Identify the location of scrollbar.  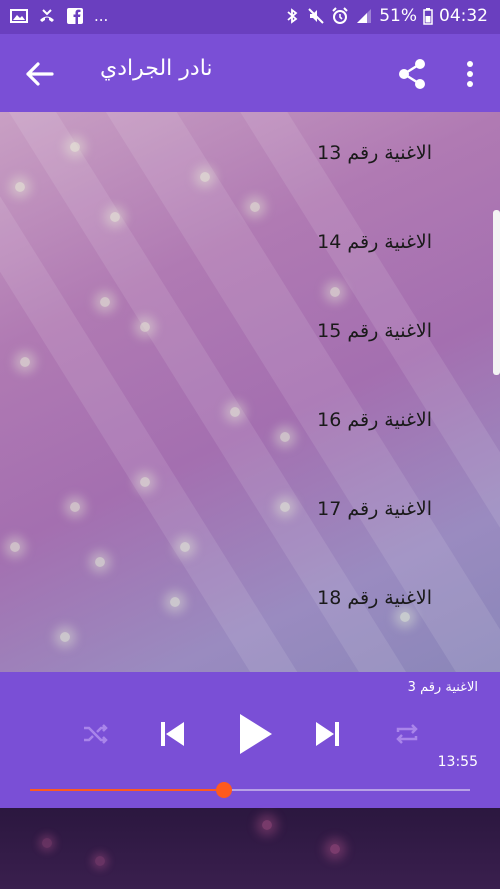
(496, 292).